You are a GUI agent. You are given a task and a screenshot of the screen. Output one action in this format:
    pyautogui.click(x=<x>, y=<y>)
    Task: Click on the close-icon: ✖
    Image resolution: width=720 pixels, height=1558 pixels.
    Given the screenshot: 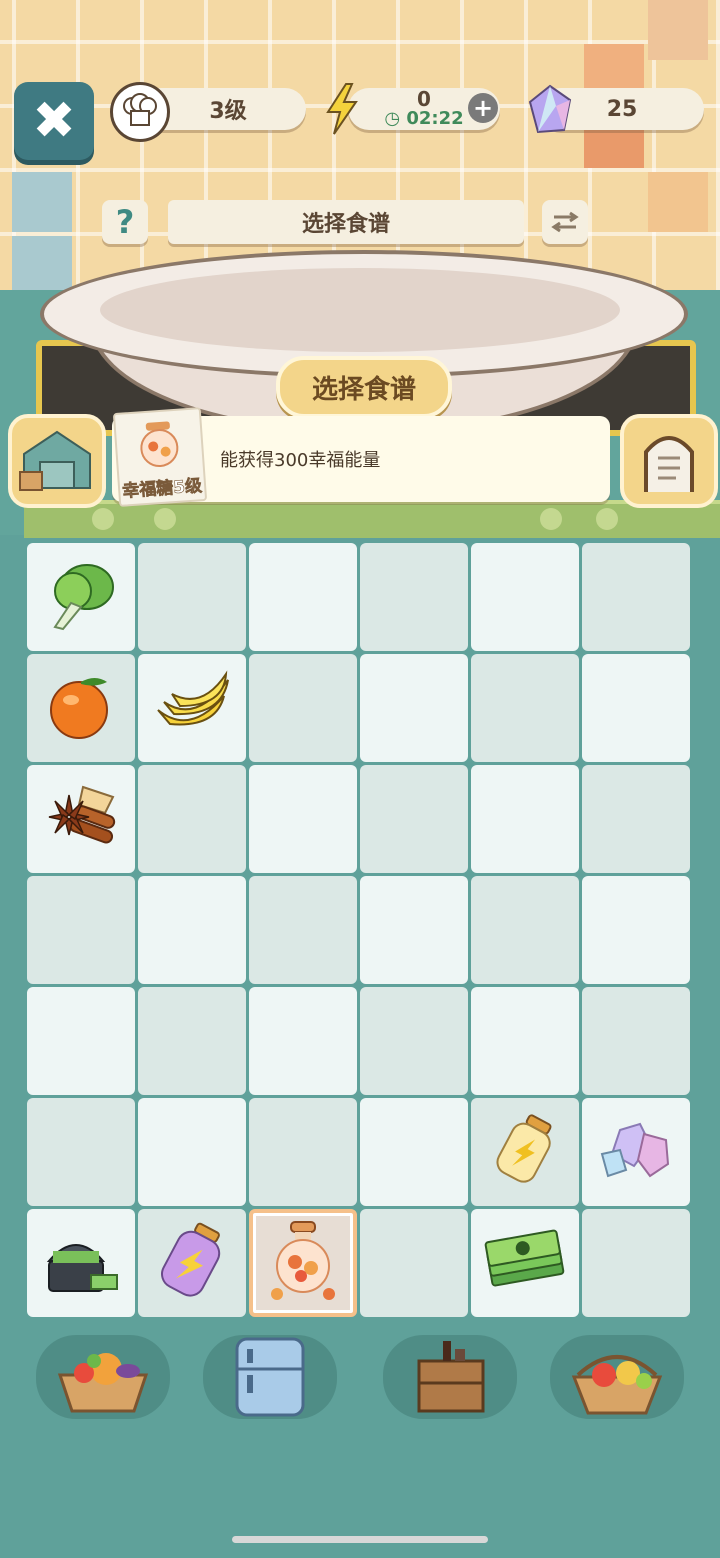 What is the action you would take?
    pyautogui.click(x=54, y=121)
    